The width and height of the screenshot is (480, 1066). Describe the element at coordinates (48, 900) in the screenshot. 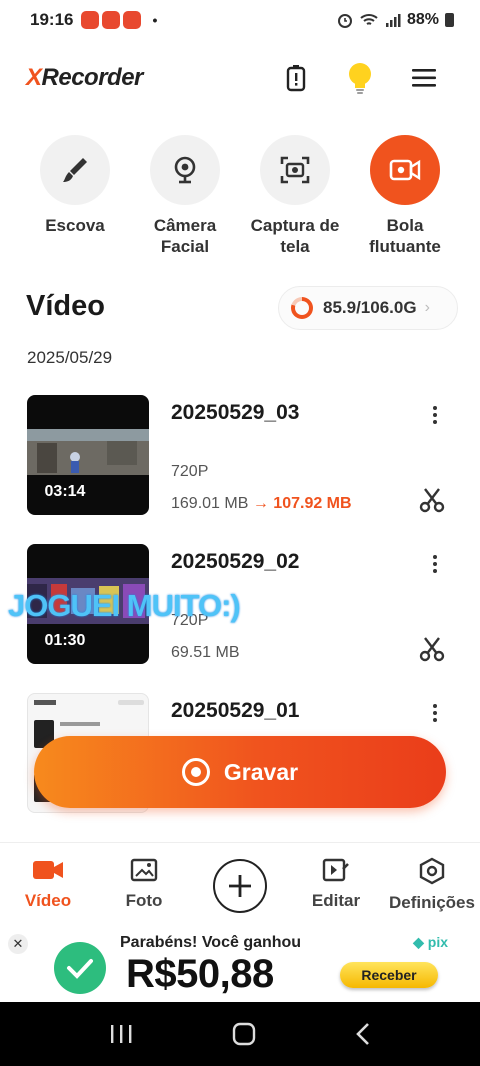

I see `nav-label: Vídeo` at that location.